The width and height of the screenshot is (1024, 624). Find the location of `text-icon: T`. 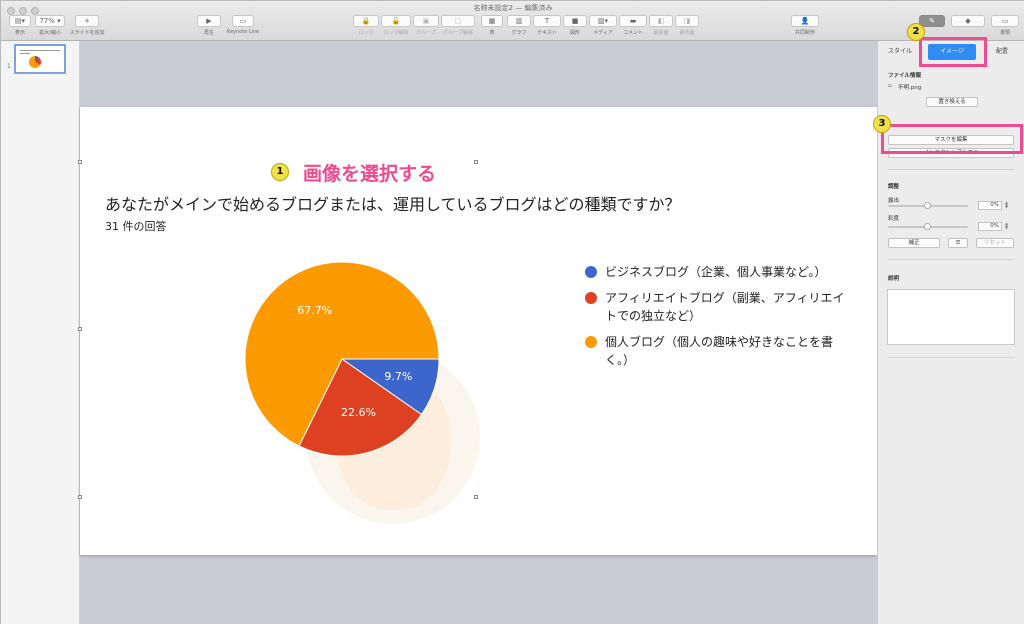

text-icon: T is located at coordinates (547, 21).